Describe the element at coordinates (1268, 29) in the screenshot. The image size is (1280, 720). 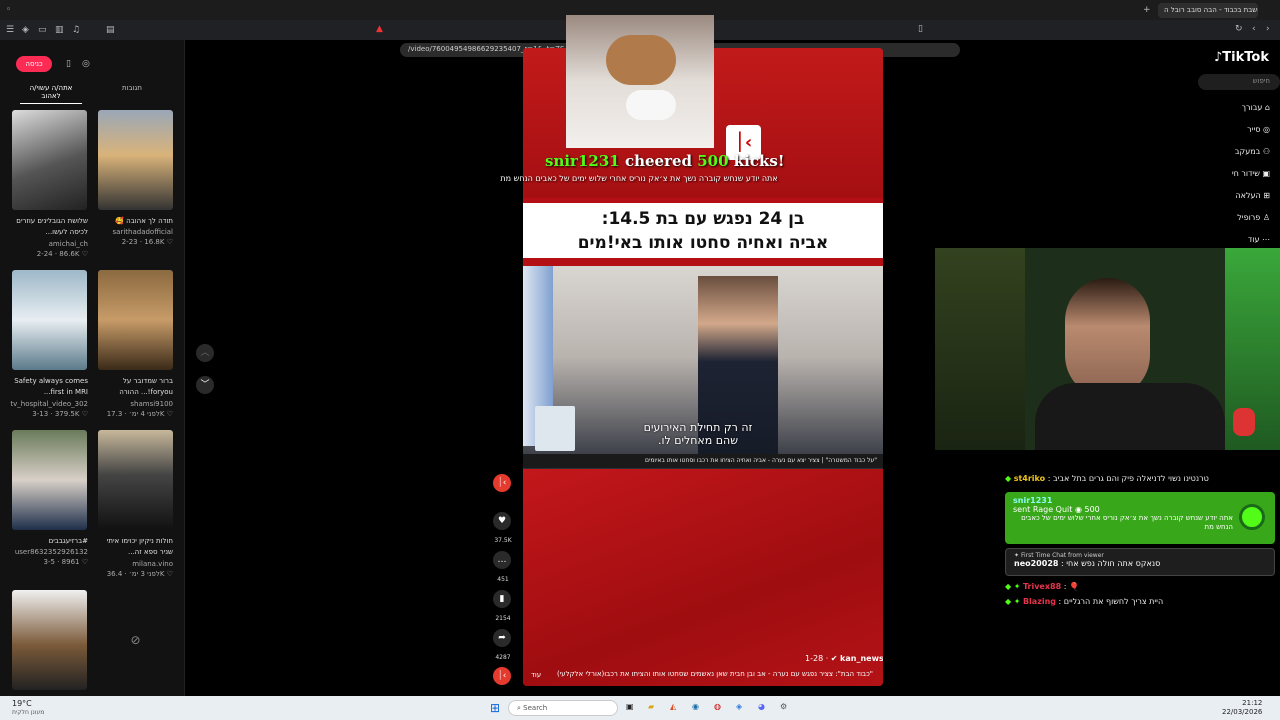
I see `forward-icon: ›` at that location.